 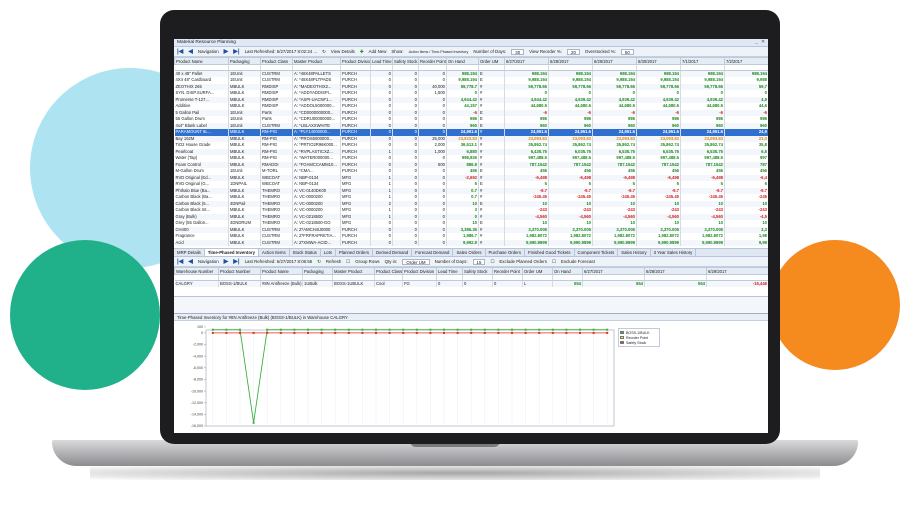 What do you see at coordinates (554, 262) in the screenshot?
I see `exclude-forecast-checkbox: ☐` at bounding box center [554, 262].